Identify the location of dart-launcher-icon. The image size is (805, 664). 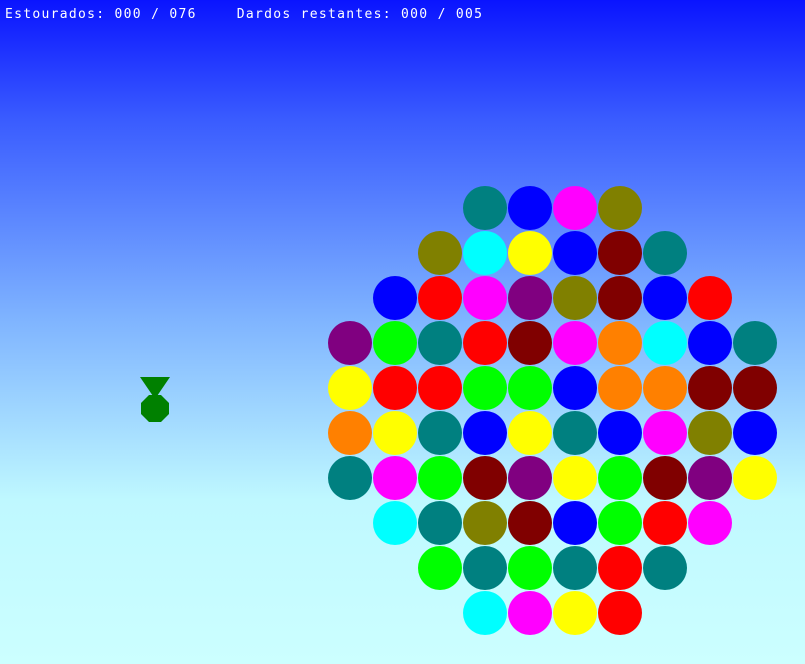
(155, 400).